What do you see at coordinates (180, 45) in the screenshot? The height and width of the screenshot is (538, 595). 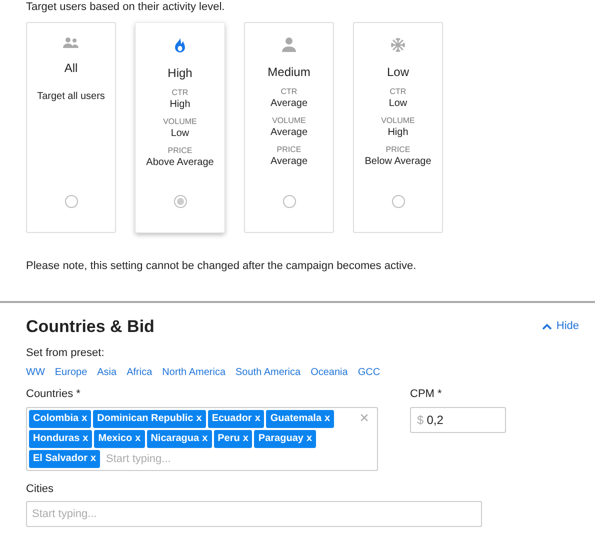 I see `flame-icon` at bounding box center [180, 45].